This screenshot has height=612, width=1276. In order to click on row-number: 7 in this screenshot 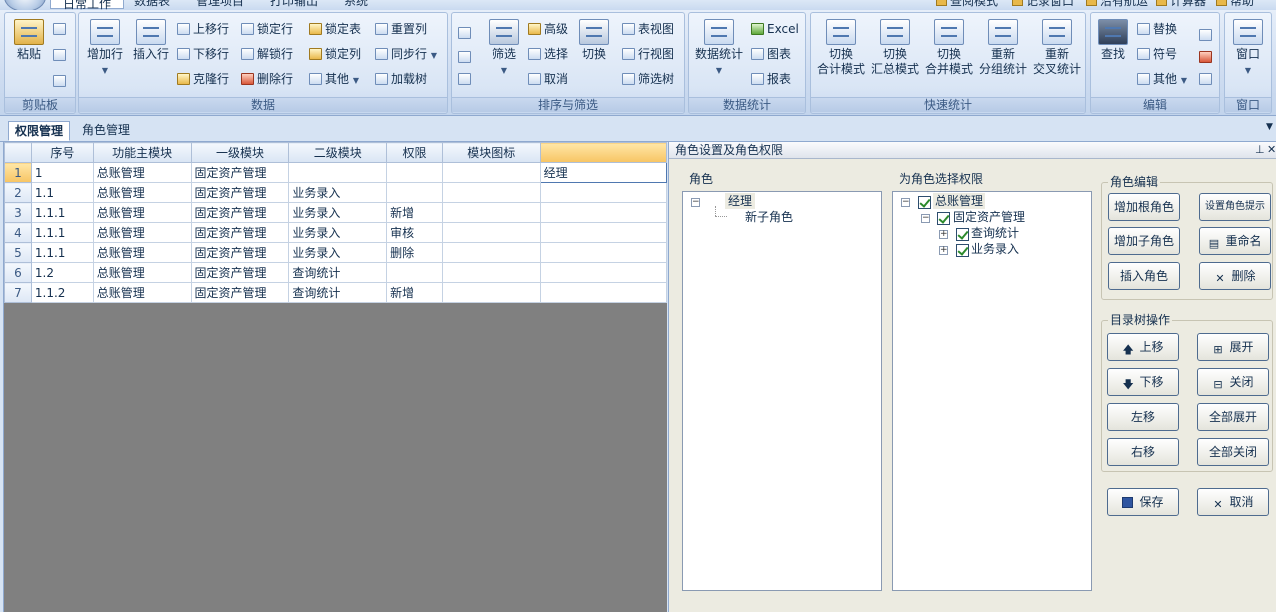, I will do `click(18, 292)`.